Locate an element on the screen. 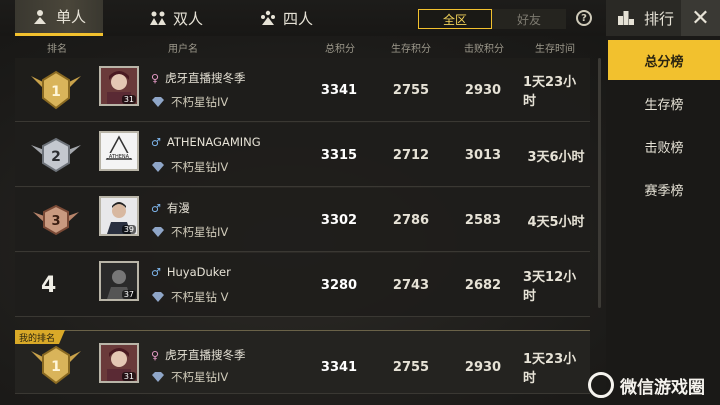 This screenshot has width=720, height=405. rank-number: 3 is located at coordinates (55, 221).